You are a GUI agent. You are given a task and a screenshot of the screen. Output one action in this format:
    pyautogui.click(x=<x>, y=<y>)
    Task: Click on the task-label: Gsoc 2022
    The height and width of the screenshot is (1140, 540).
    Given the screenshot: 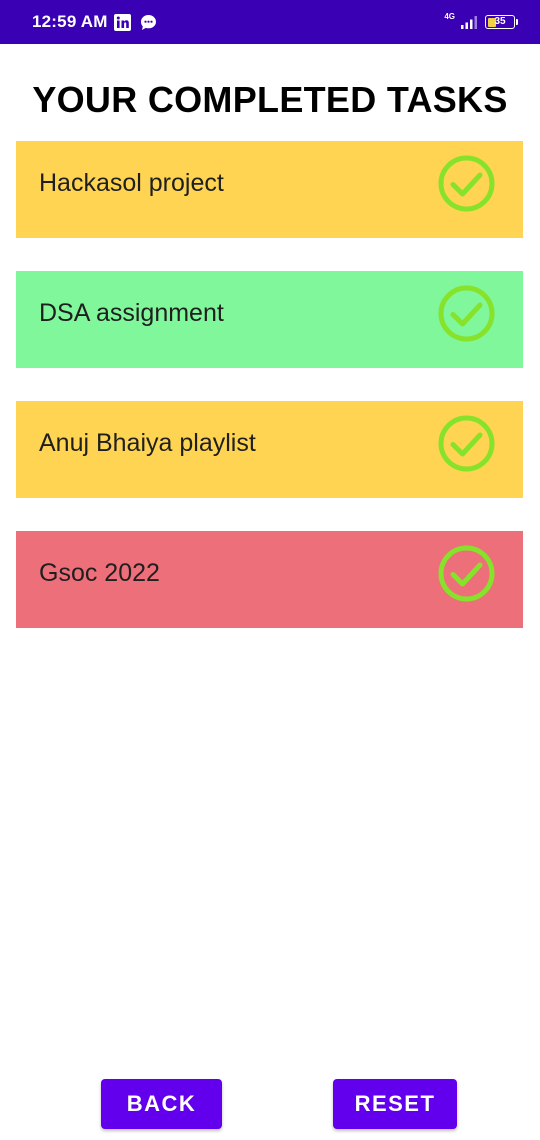 What is the action you would take?
    pyautogui.click(x=99, y=573)
    